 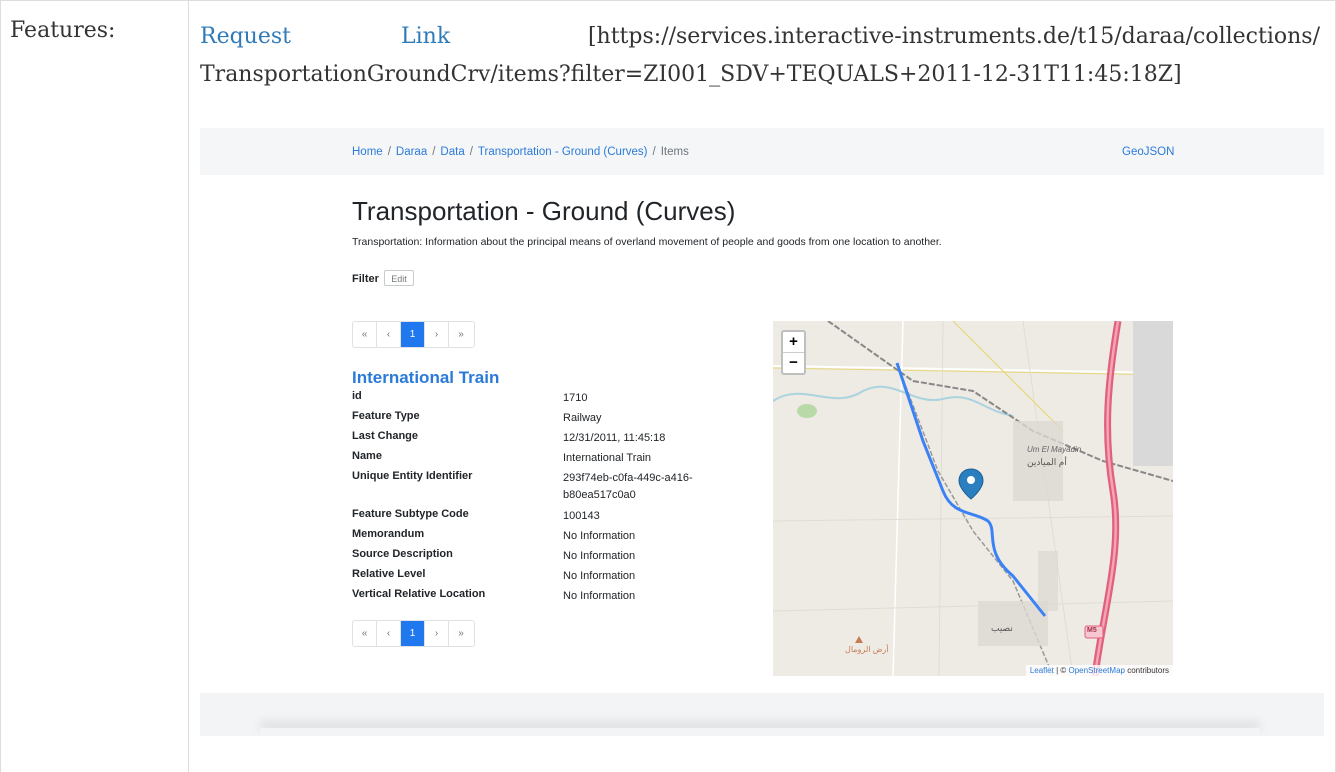 What do you see at coordinates (607, 458) in the screenshot?
I see `property-value: International Train` at bounding box center [607, 458].